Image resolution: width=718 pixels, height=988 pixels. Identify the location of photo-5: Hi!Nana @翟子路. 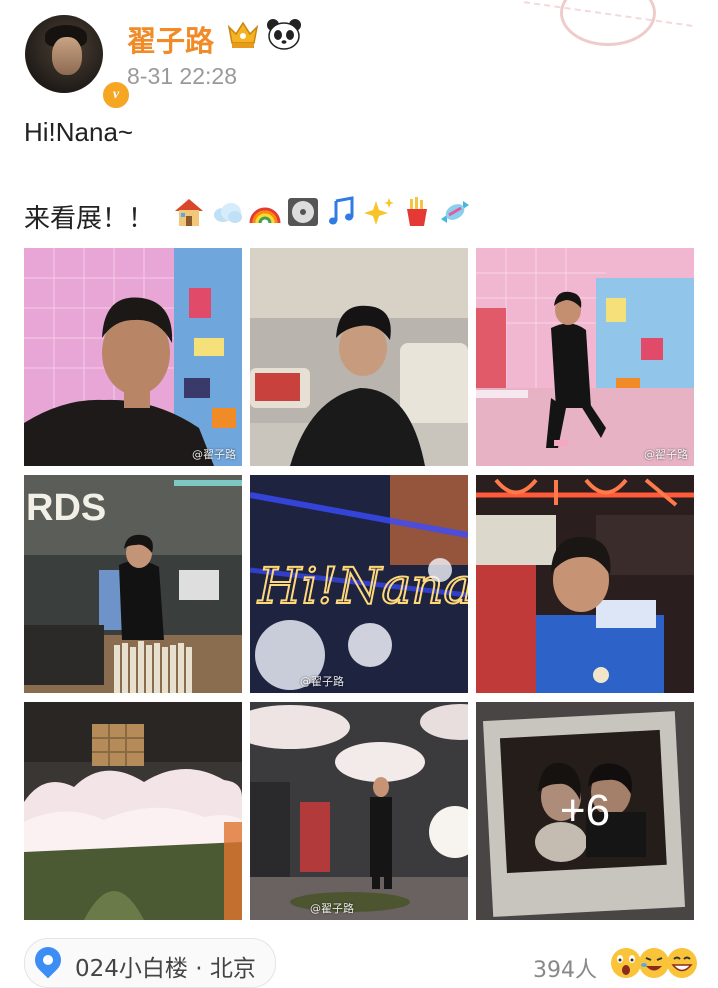
(359, 584).